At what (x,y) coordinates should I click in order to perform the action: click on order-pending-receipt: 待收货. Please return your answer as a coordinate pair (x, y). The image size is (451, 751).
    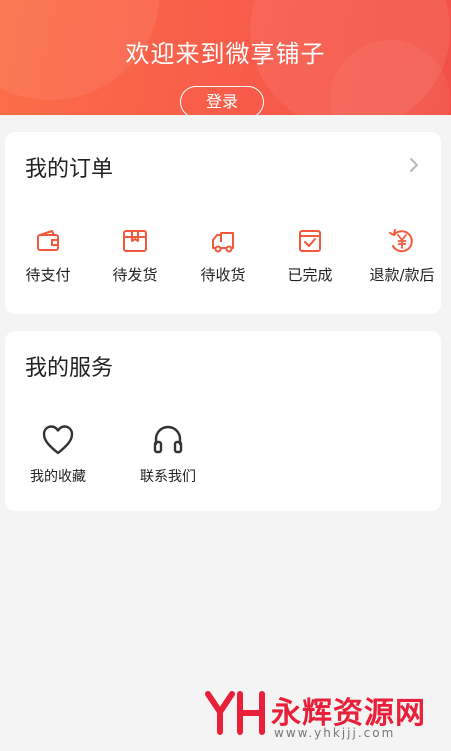
    Looking at the image, I should click on (223, 255).